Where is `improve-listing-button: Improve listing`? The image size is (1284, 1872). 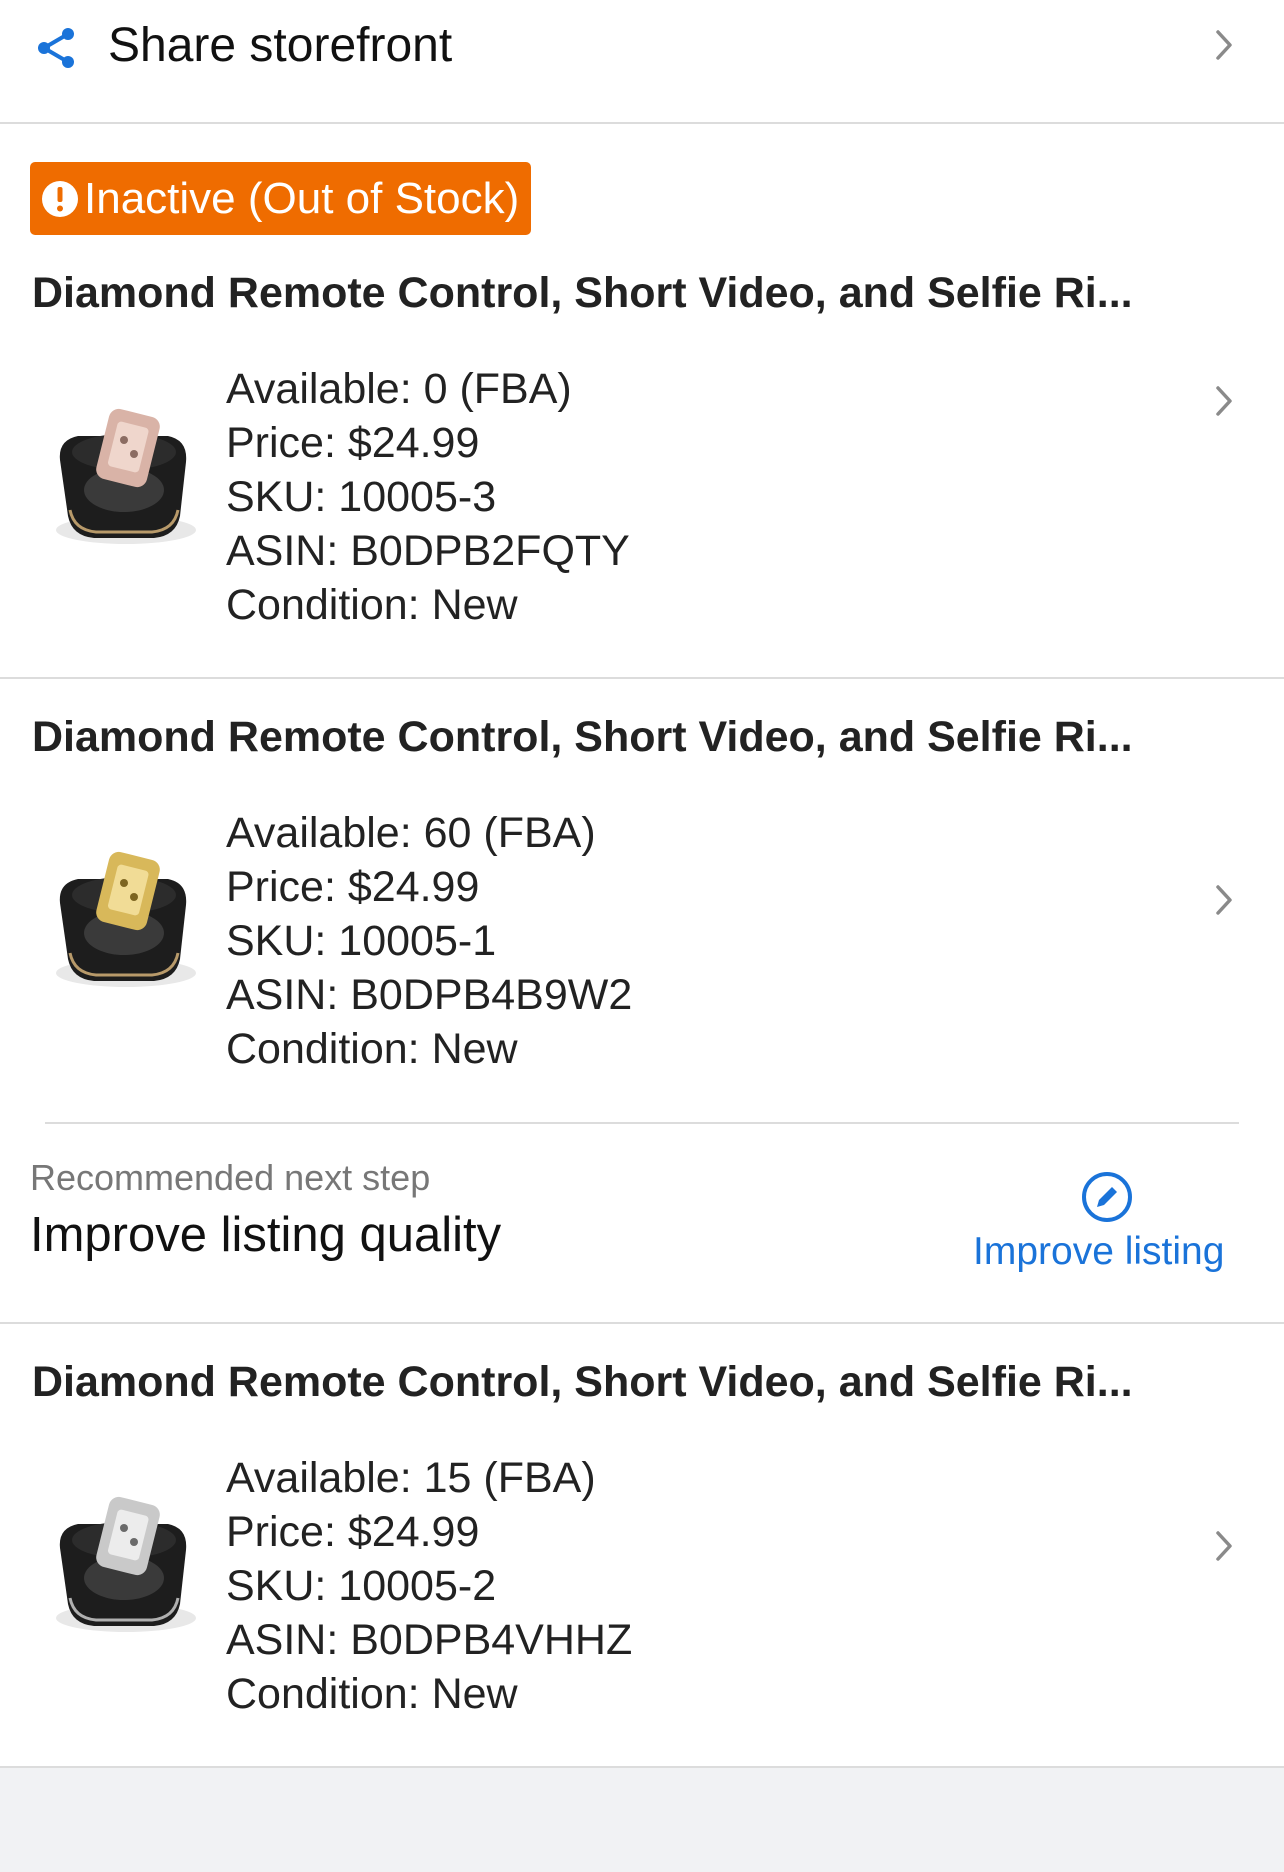 improve-listing-button: Improve listing is located at coordinates (1110, 1221).